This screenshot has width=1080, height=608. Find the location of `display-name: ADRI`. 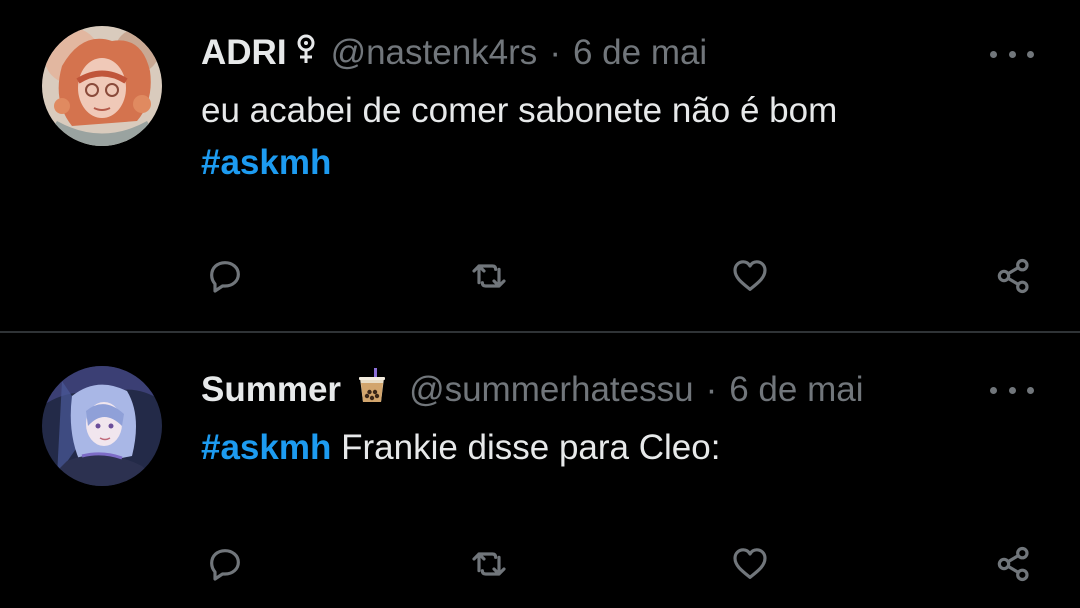

display-name: ADRI is located at coordinates (244, 53).